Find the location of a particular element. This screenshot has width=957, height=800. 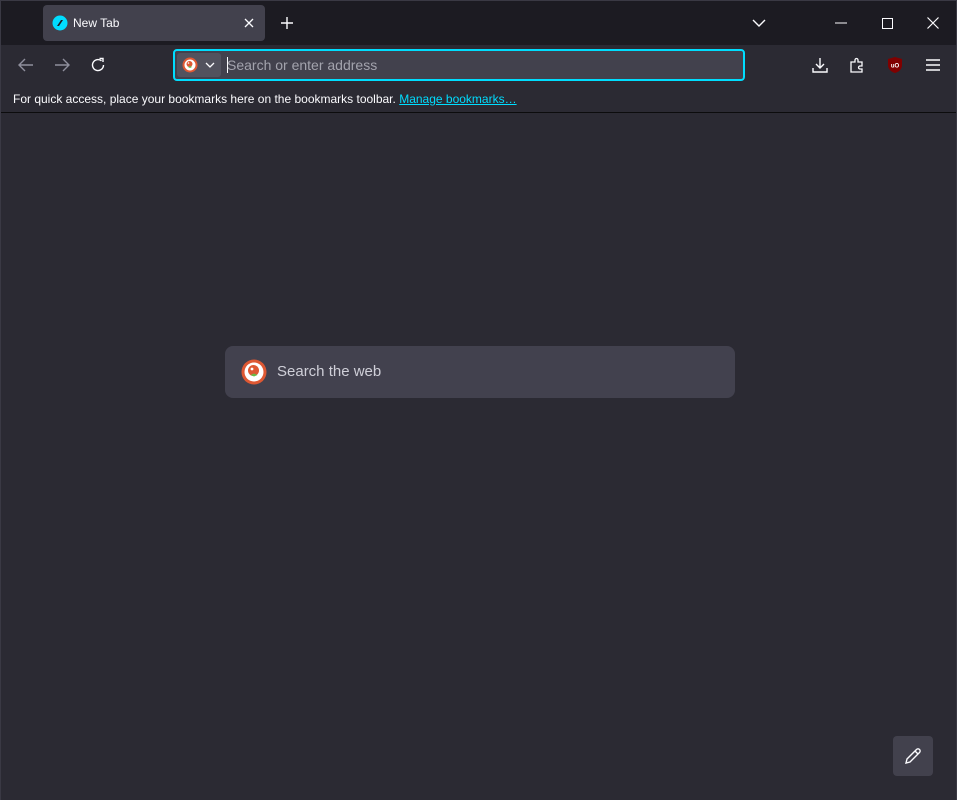

url-input is located at coordinates (477, 65).